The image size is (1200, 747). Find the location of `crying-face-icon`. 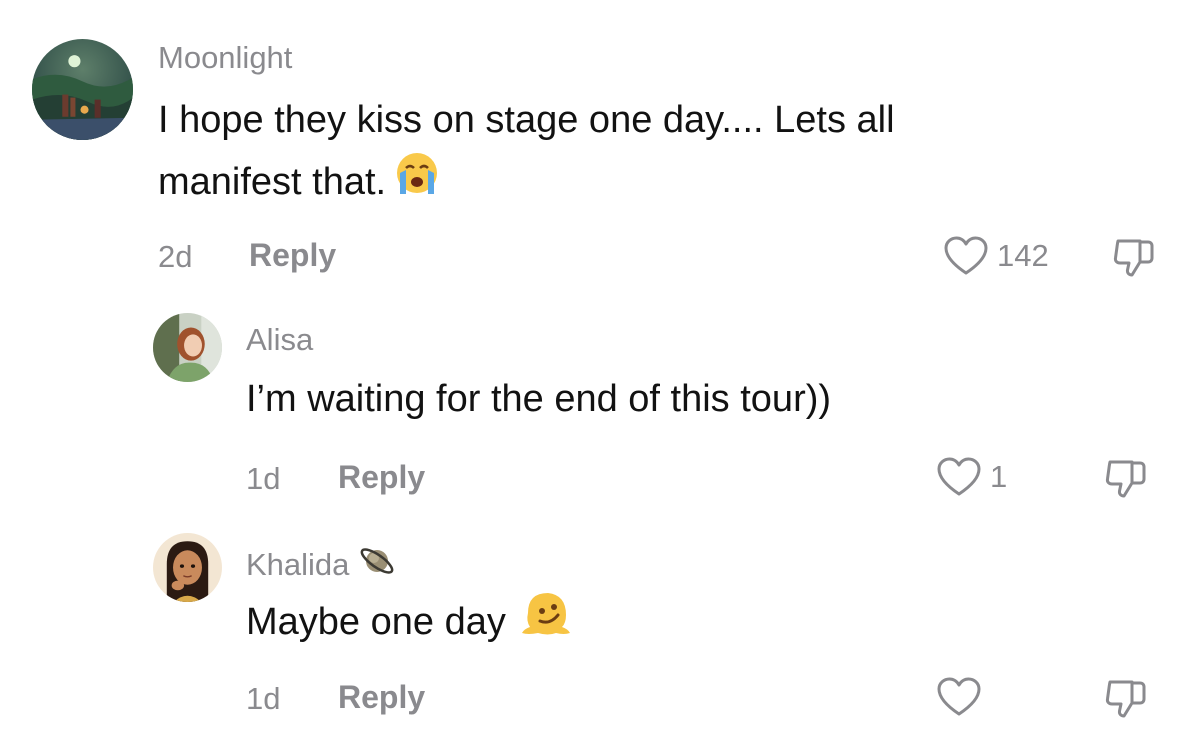

crying-face-icon is located at coordinates (417, 182).